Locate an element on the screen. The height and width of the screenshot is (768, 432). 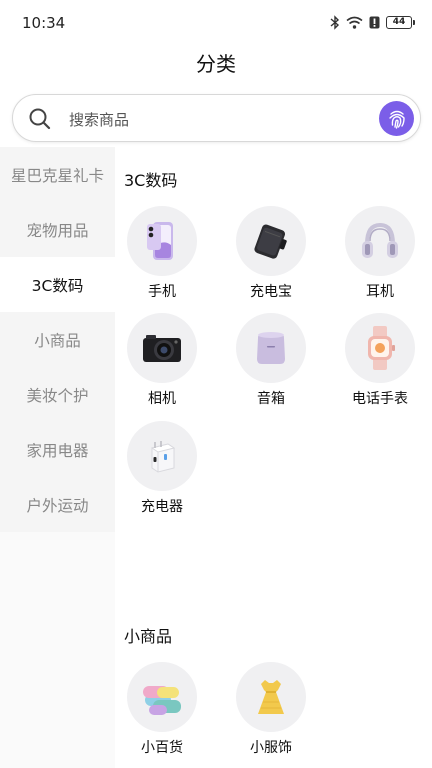
alert-icon is located at coordinates (374, 22).